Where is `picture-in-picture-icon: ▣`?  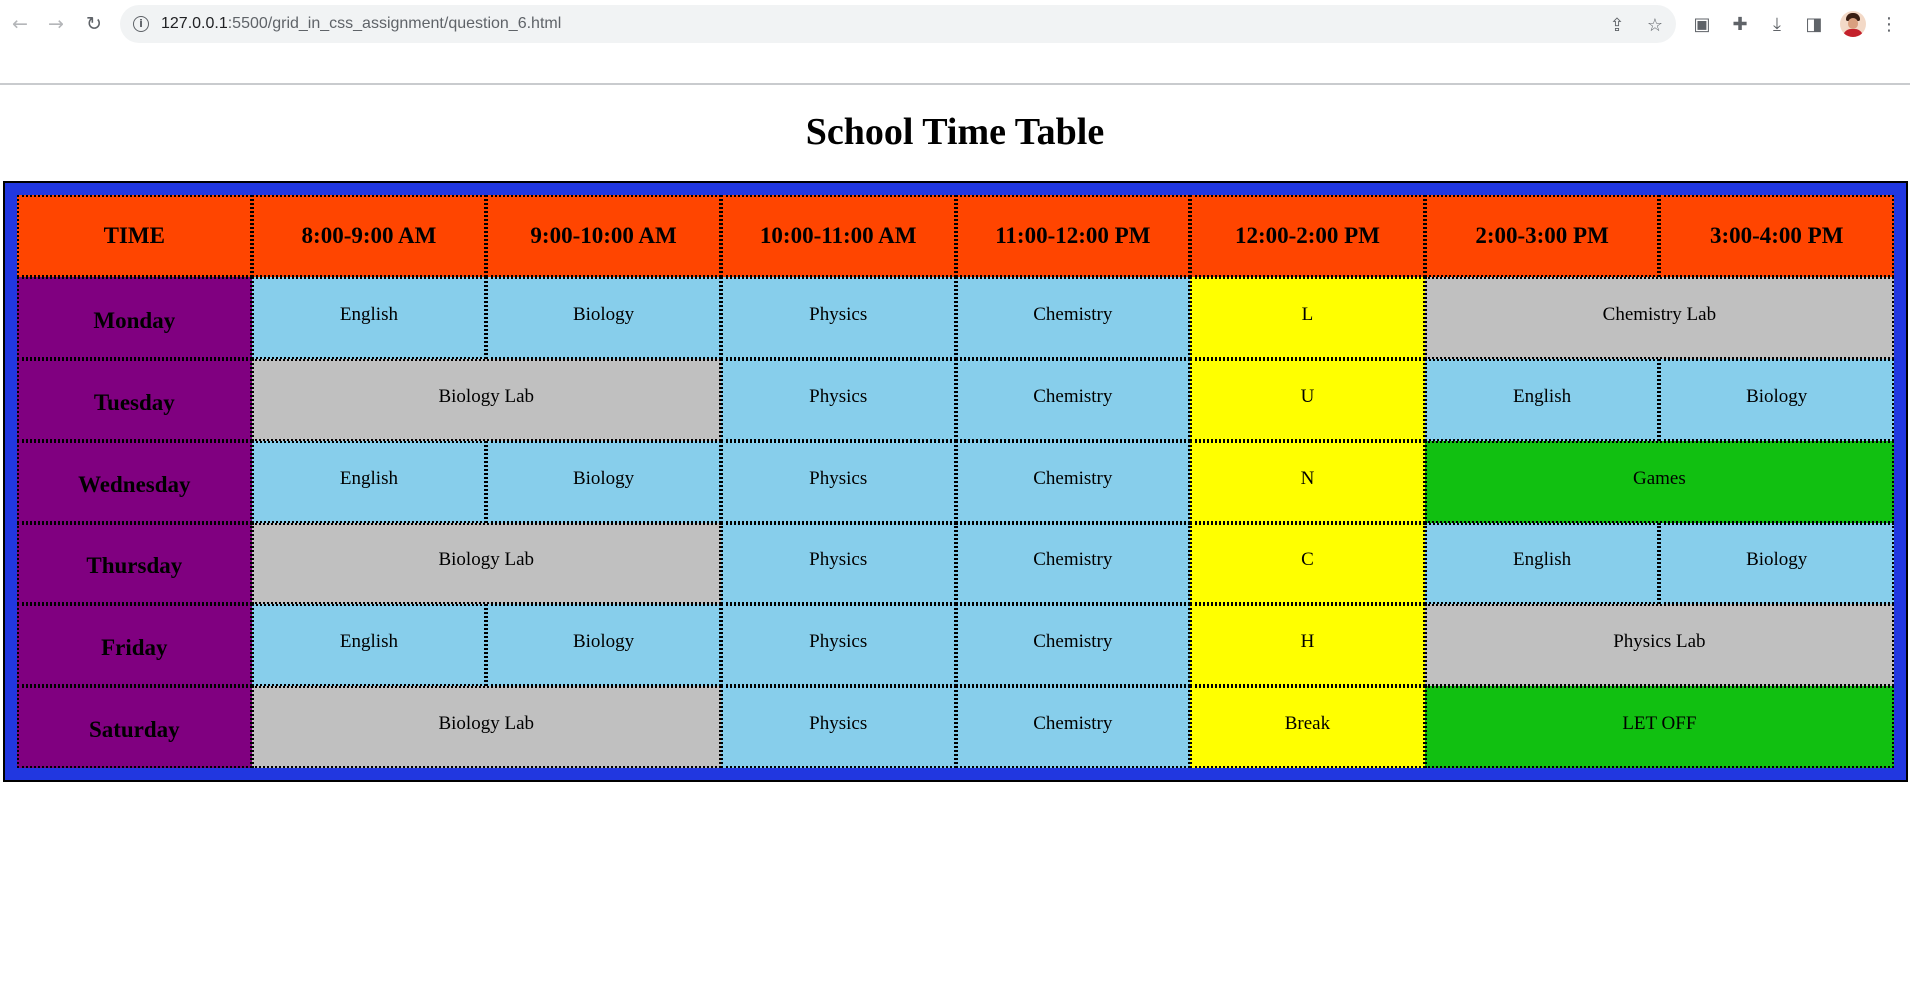 picture-in-picture-icon: ▣ is located at coordinates (1702, 24).